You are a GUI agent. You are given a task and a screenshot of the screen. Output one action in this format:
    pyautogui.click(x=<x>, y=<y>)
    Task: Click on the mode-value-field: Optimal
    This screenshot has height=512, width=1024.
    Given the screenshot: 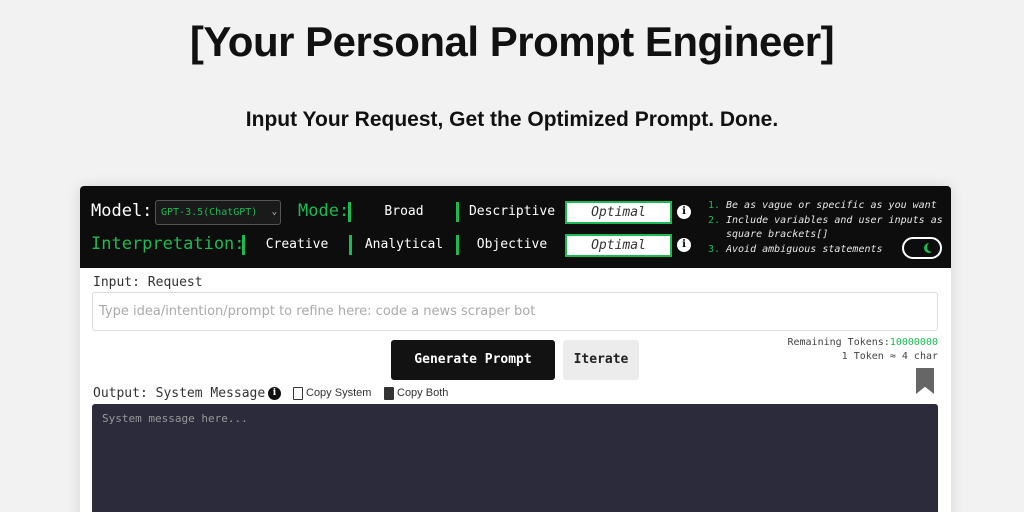 What is the action you would take?
    pyautogui.click(x=618, y=212)
    